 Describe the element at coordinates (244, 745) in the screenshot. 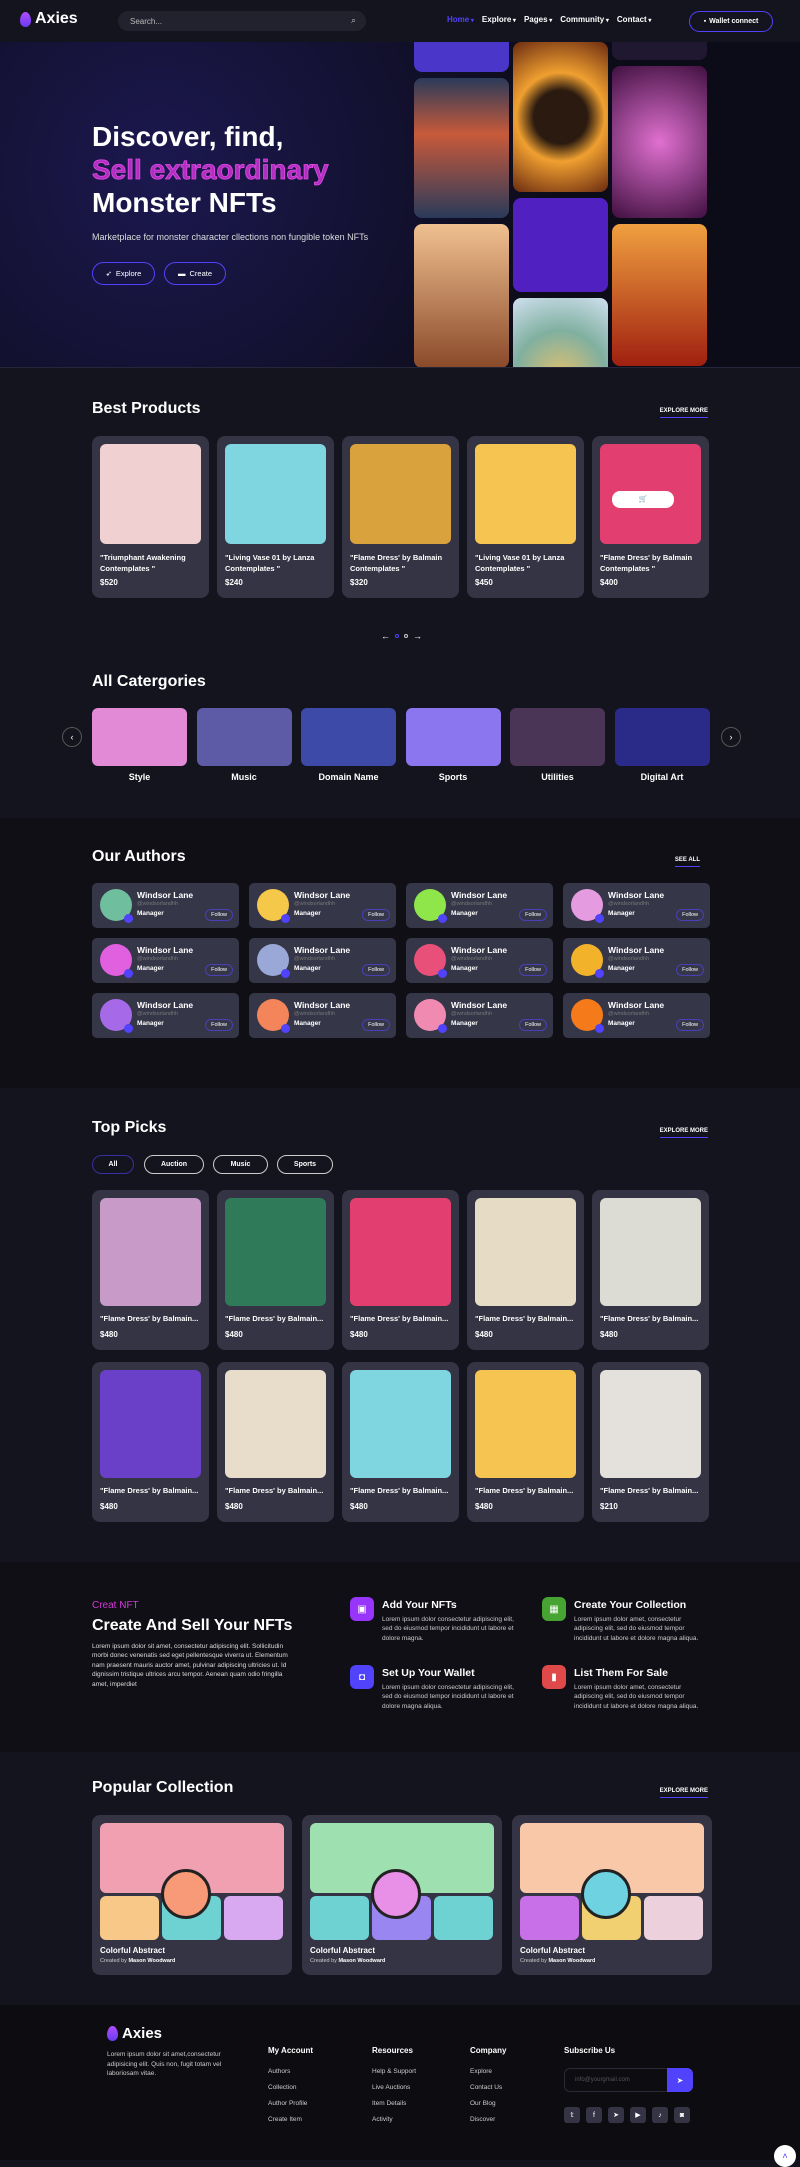

I see `category-music: Music` at that location.